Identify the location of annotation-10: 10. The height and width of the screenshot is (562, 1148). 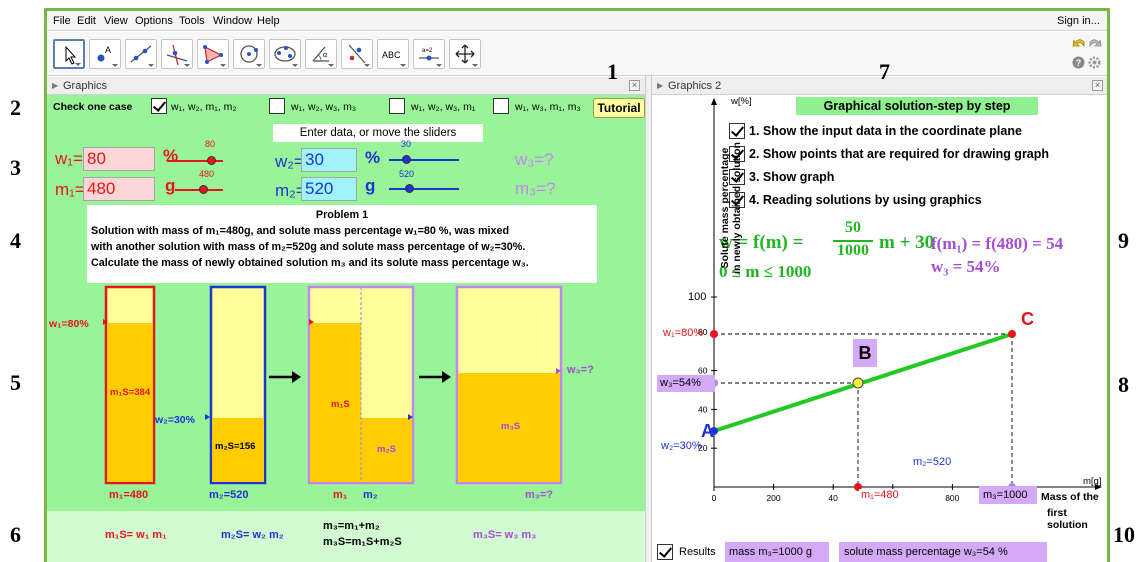
(1124, 534).